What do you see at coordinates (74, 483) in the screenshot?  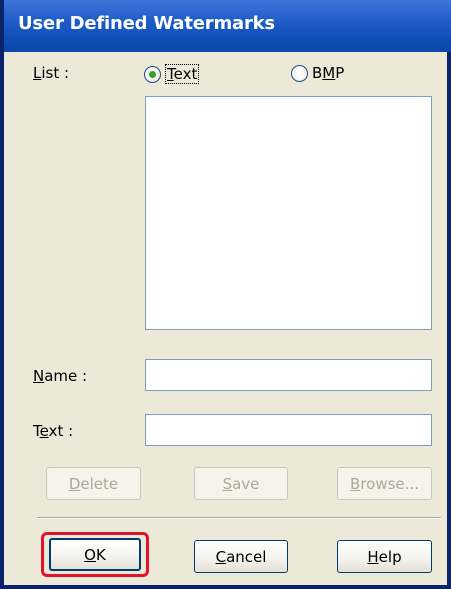 I see `delete-accelerator: D` at bounding box center [74, 483].